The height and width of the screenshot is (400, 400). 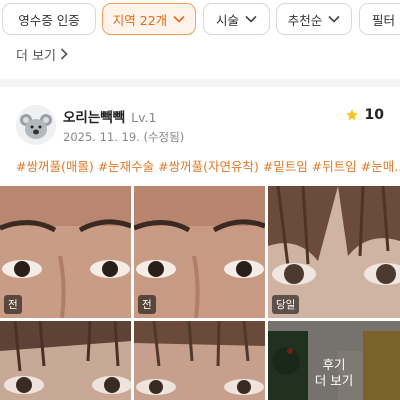 I want to click on review-author: 오리는빽빽 Lv.1, so click(x=109, y=116).